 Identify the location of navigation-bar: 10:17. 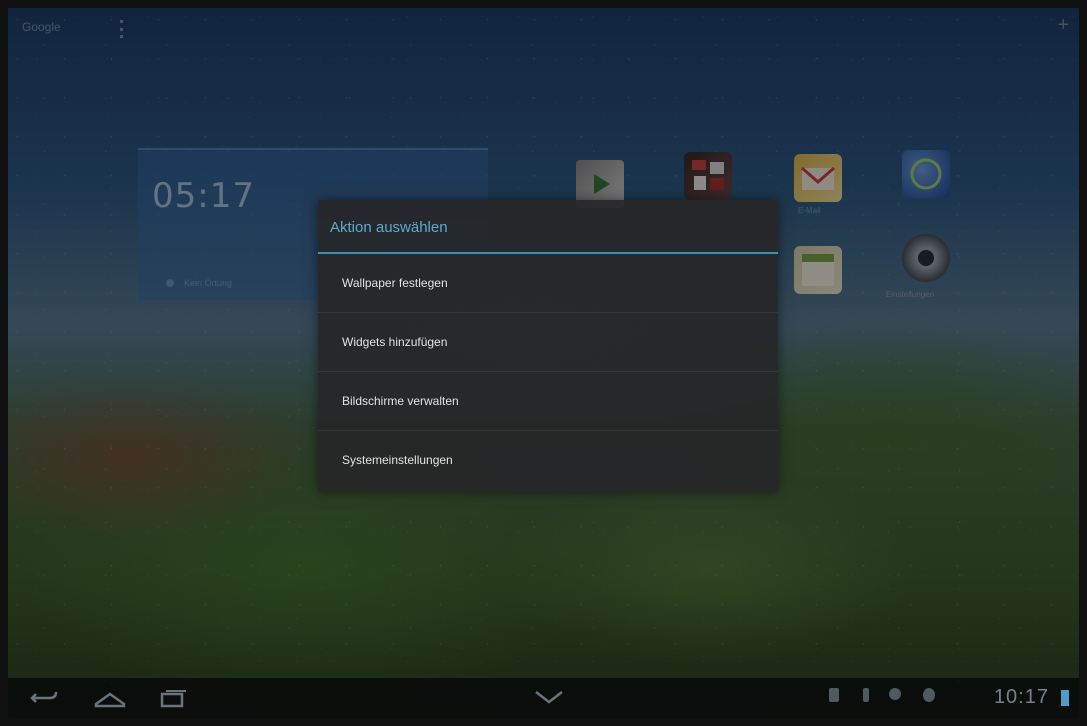
(543, 698).